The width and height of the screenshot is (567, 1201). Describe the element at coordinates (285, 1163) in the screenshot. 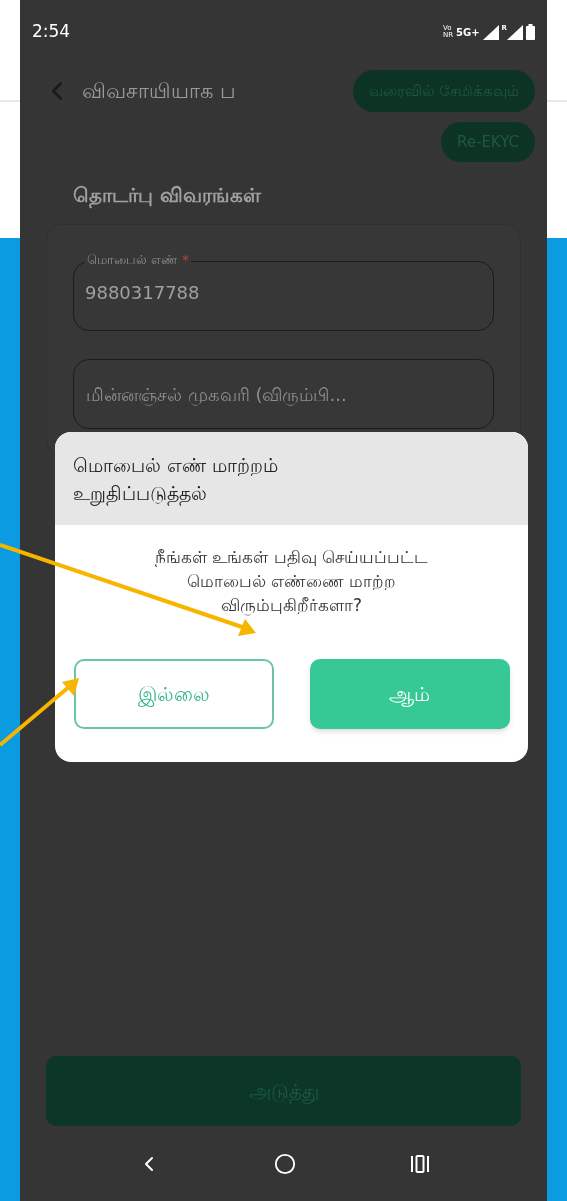

I see `home-icon` at that location.